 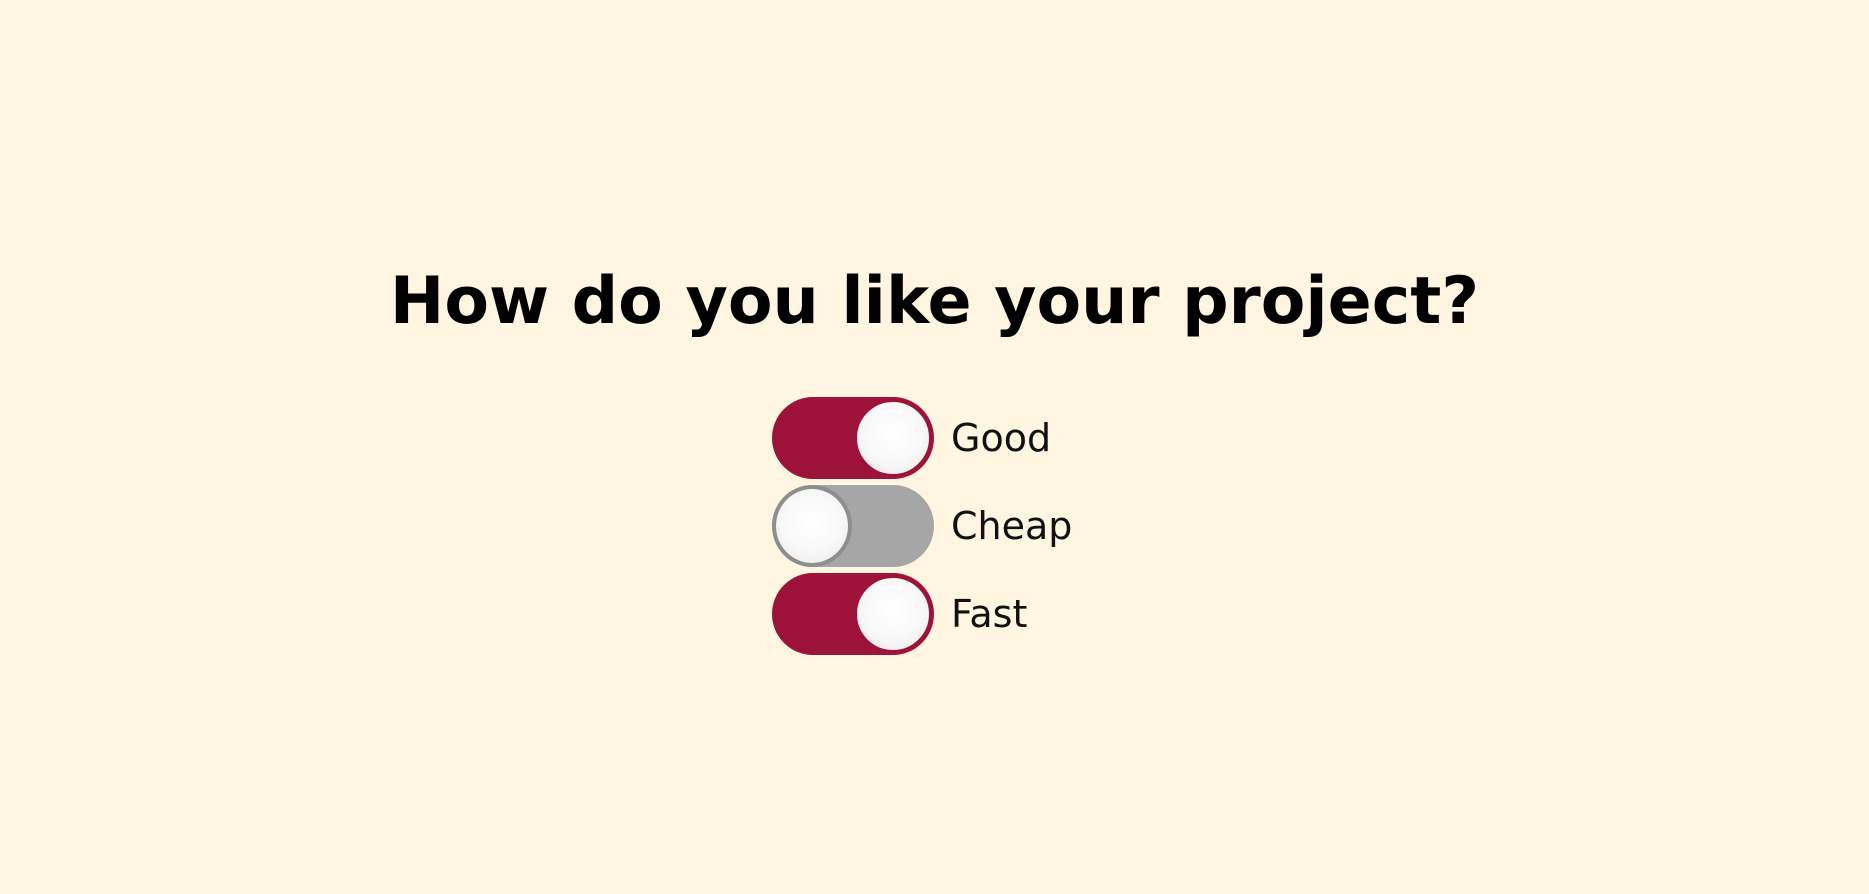 I want to click on good-label: Good, so click(x=1001, y=438).